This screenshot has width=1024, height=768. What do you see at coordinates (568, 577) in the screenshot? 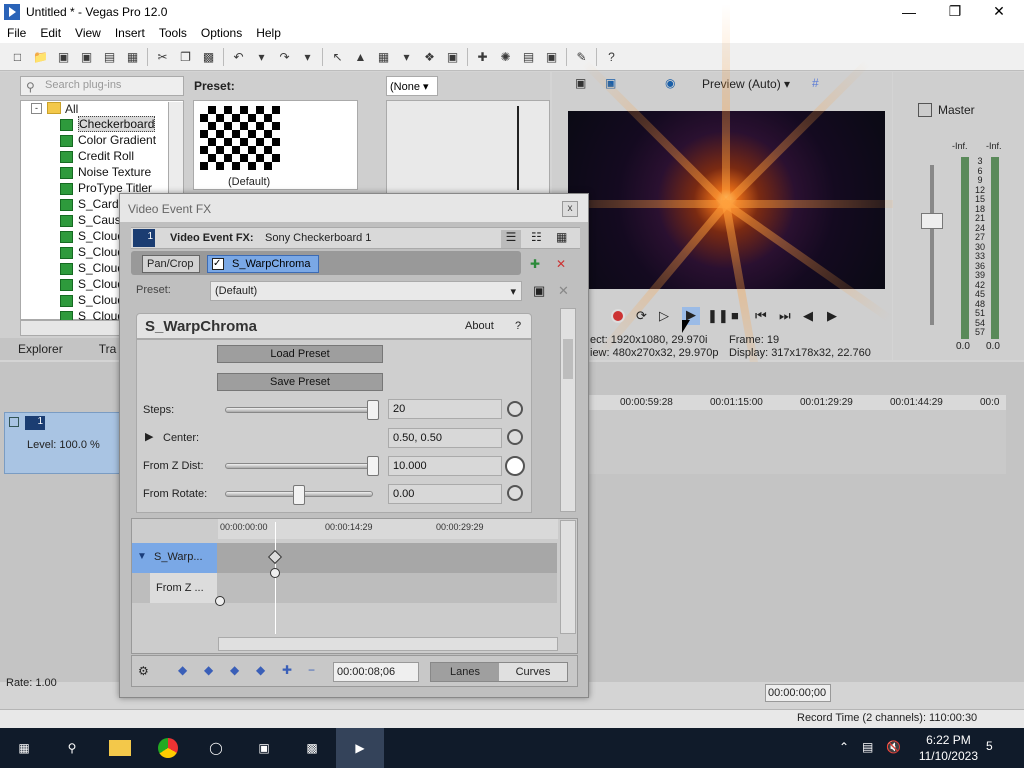
I see `kf-vertical-scrollbar` at bounding box center [568, 577].